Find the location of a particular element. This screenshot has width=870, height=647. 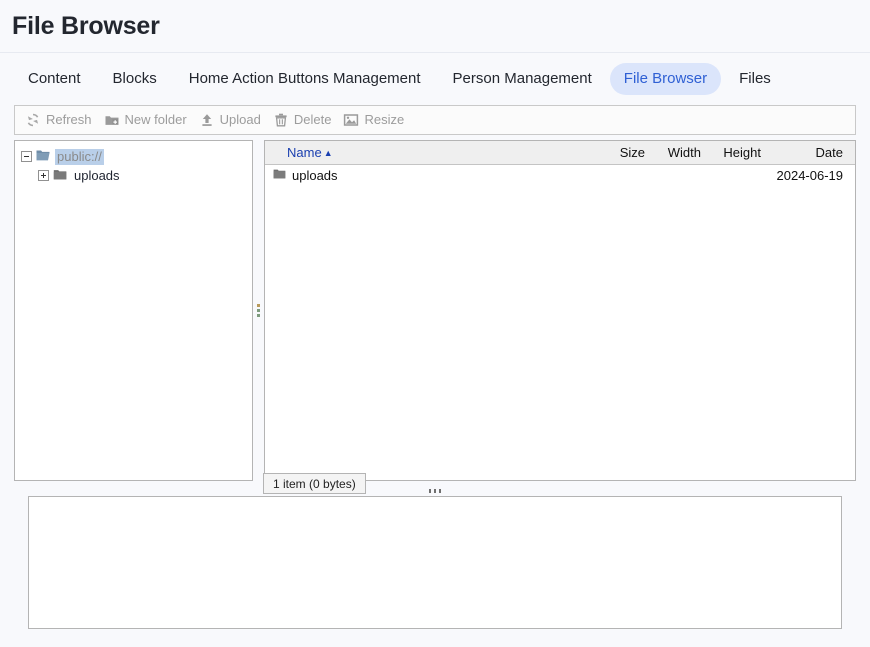

refresh-button: Refresh is located at coordinates (60, 120).